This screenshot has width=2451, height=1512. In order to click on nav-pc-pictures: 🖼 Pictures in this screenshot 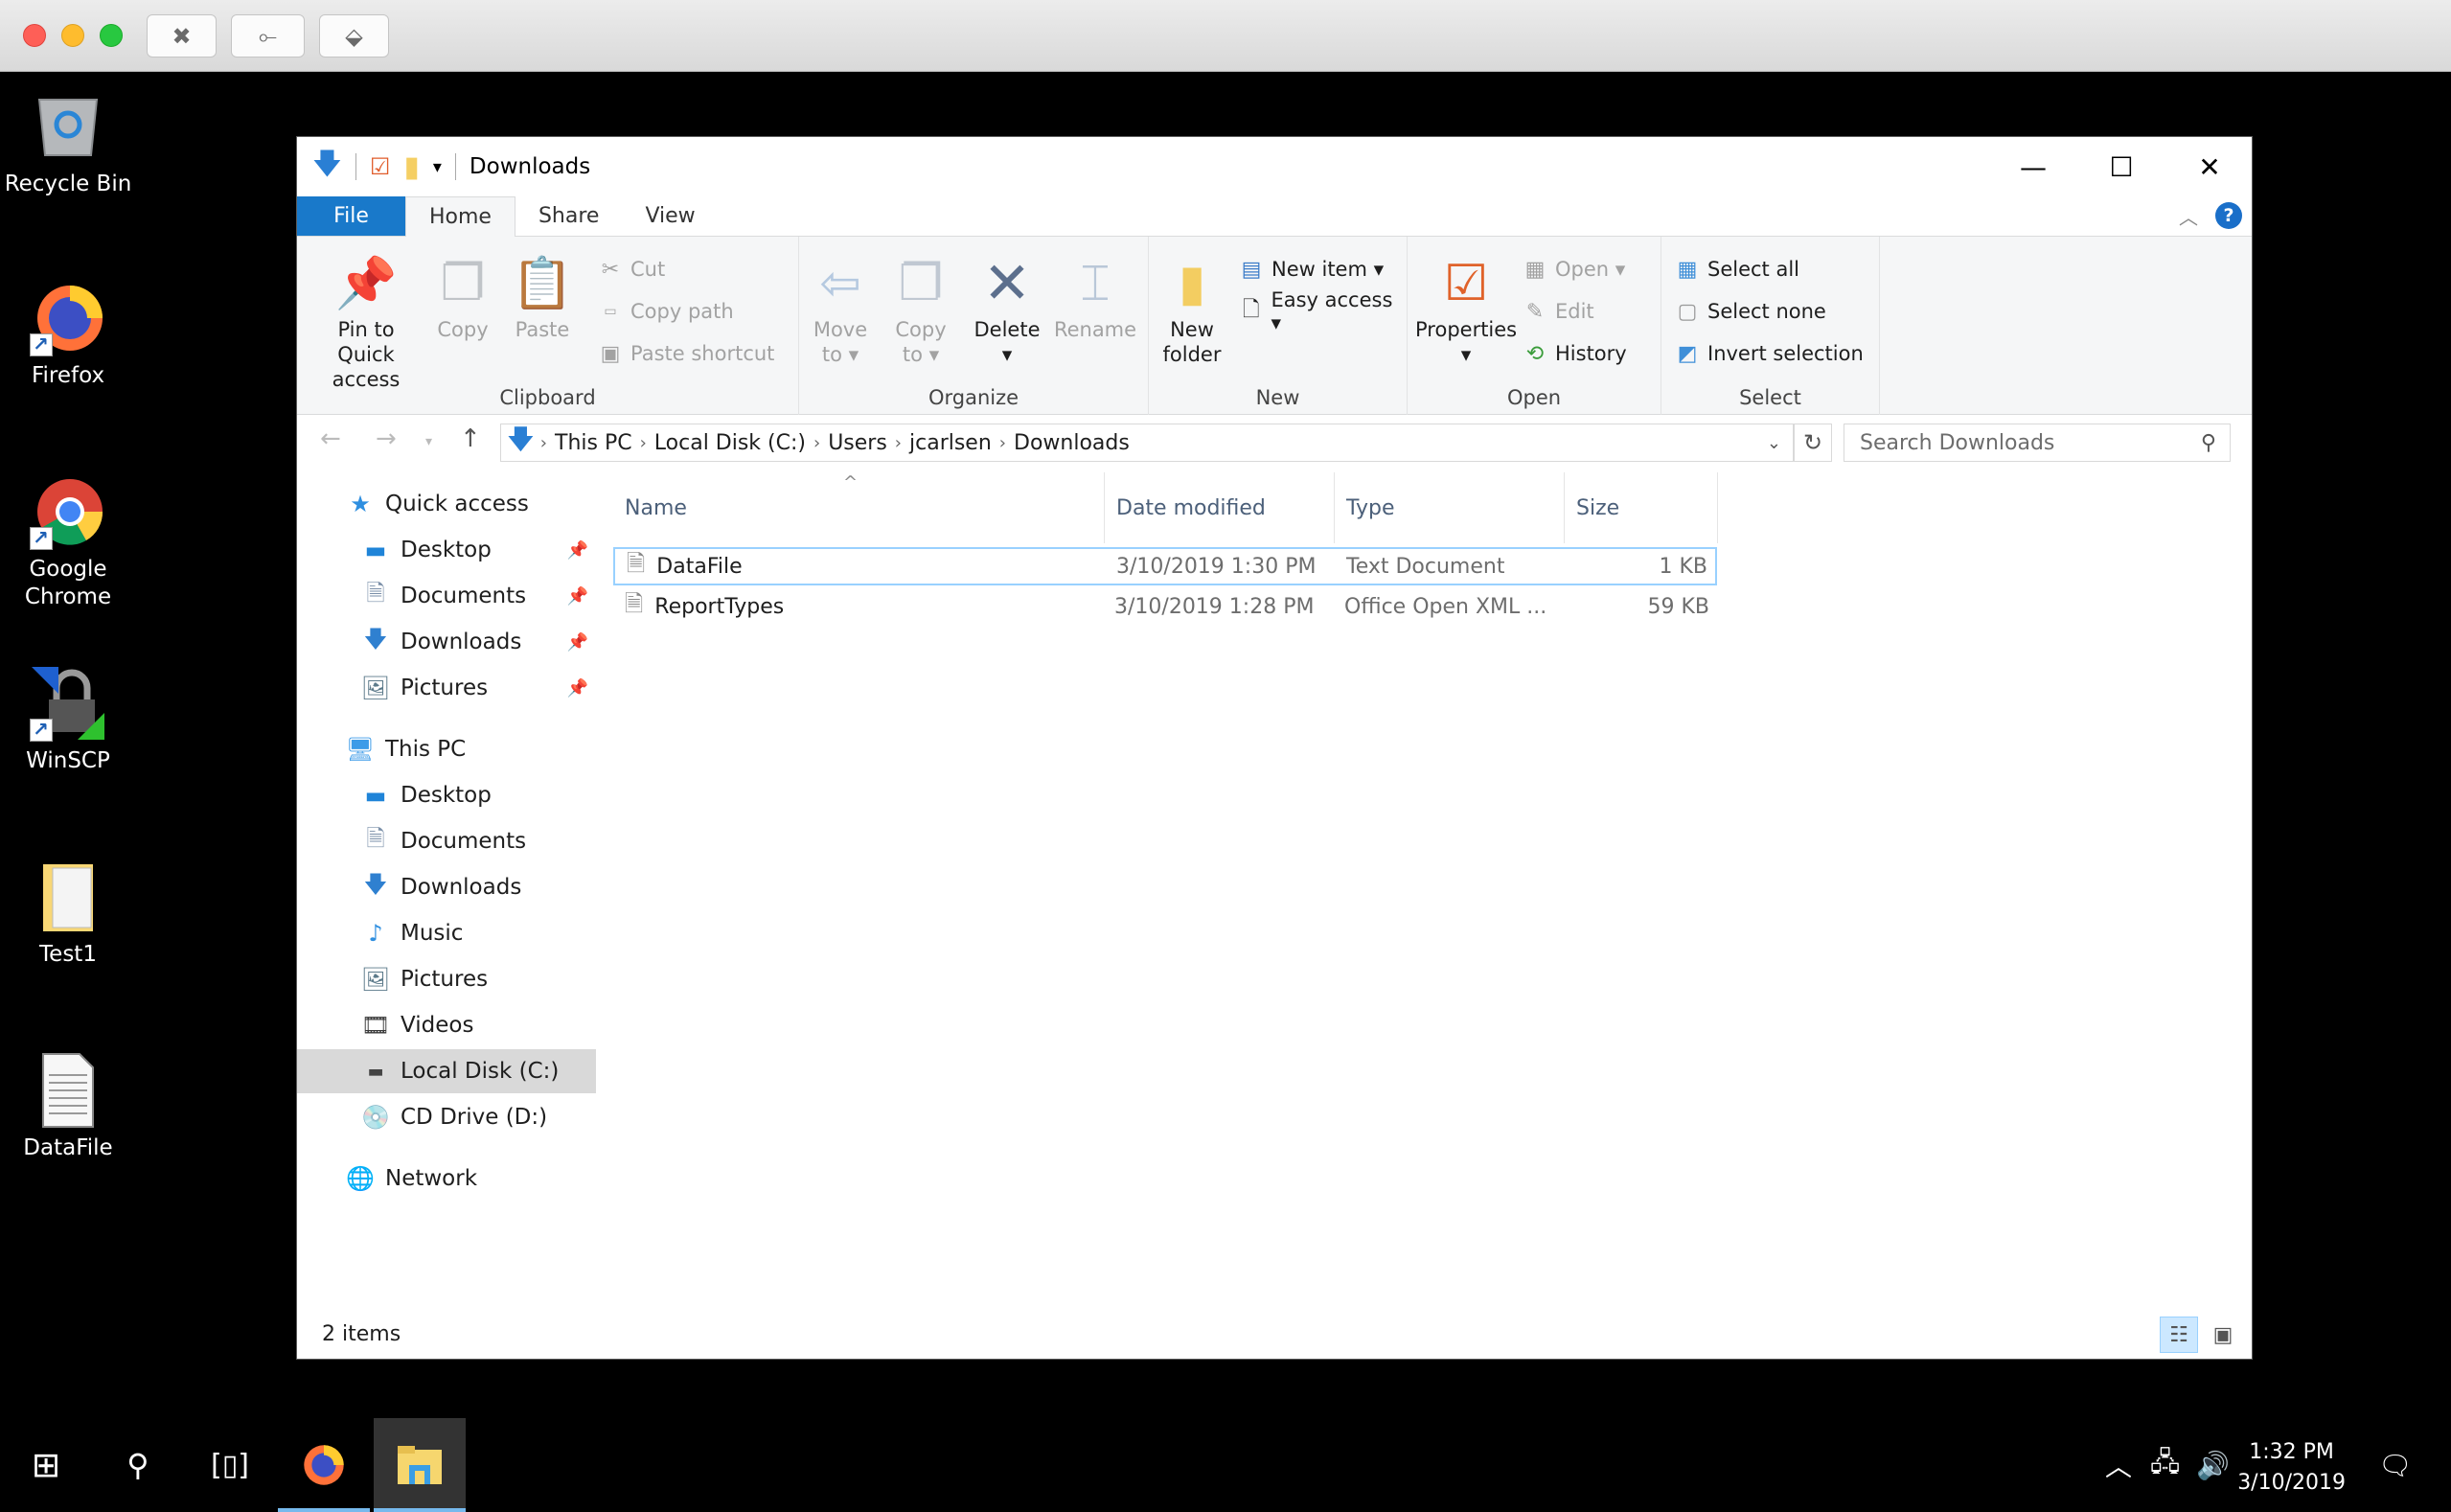, I will do `click(447, 979)`.